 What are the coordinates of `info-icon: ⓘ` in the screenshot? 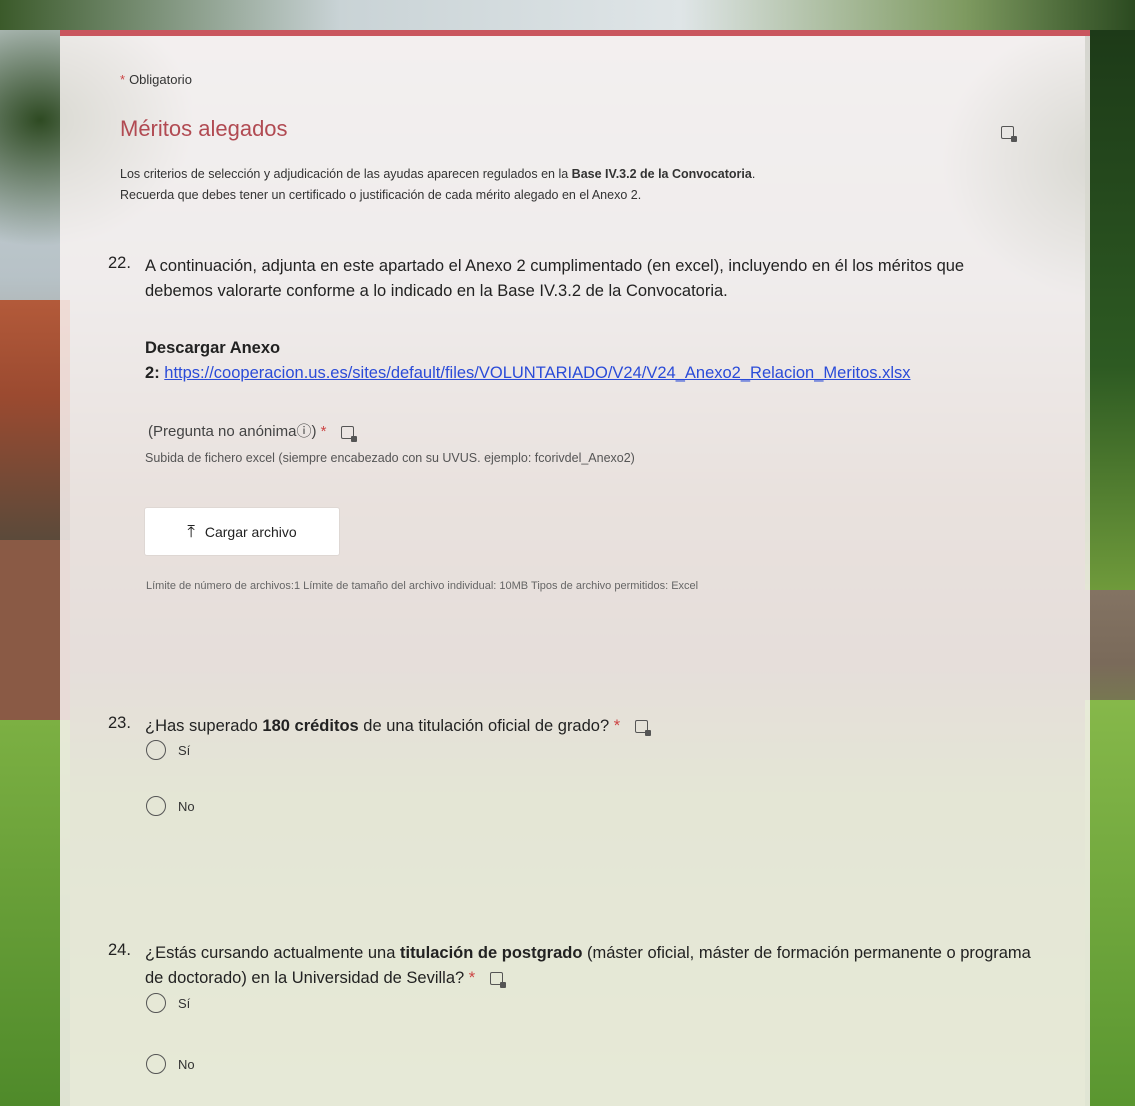 It's located at (303, 431).